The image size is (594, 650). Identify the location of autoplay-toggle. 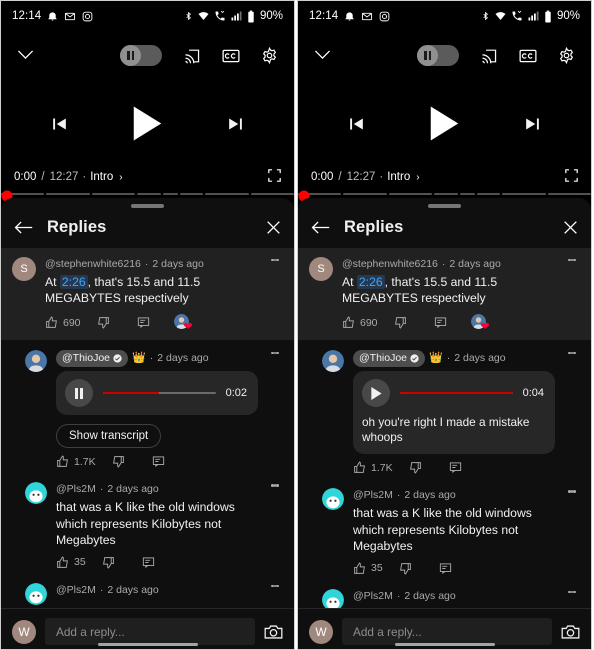
(141, 55).